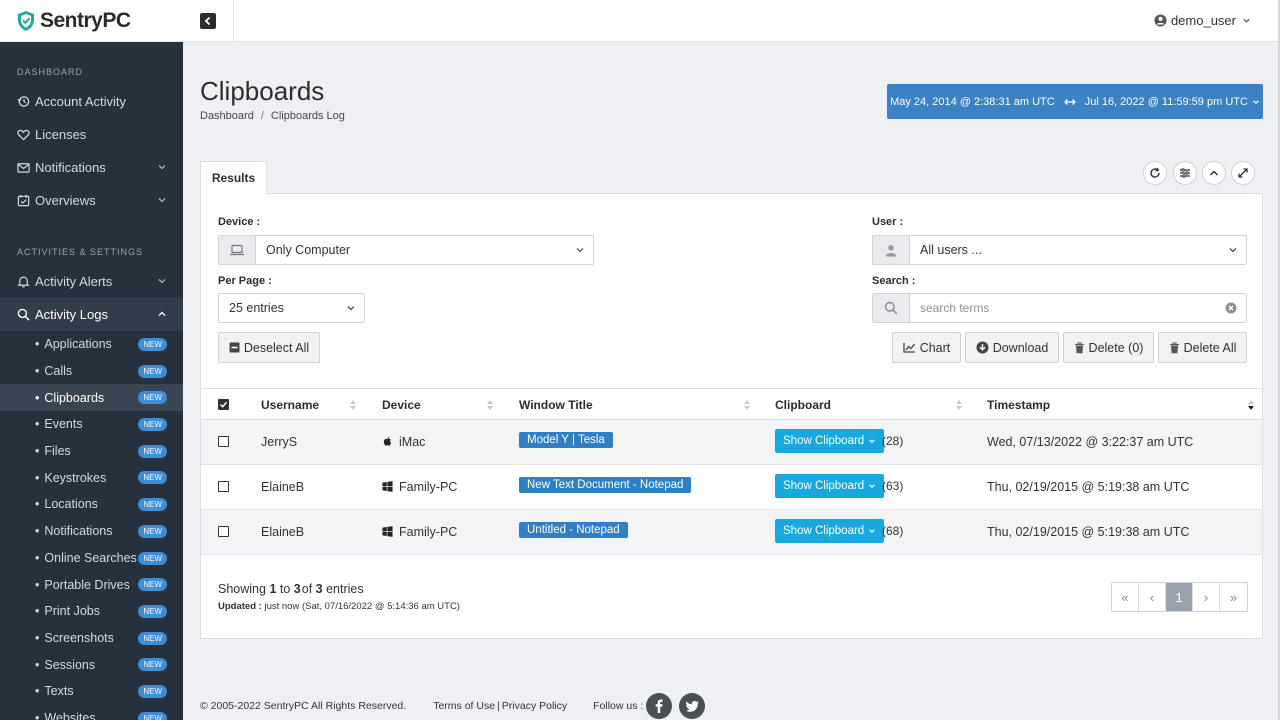 The width and height of the screenshot is (1280, 720). I want to click on terms-link: Terms of Use, so click(464, 706).